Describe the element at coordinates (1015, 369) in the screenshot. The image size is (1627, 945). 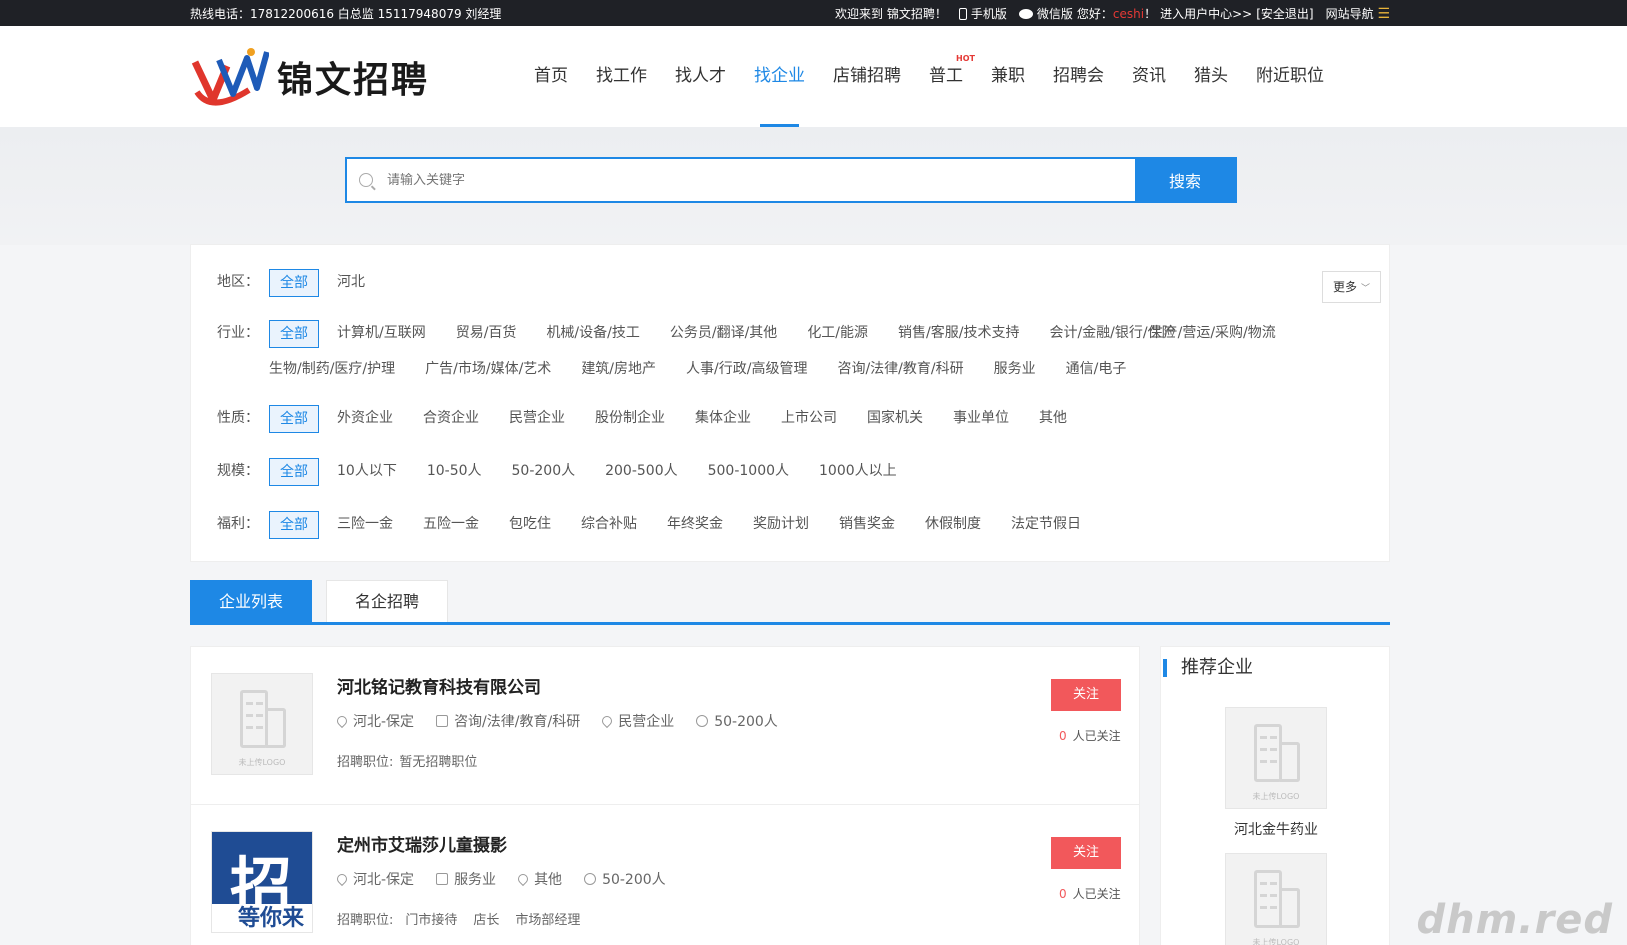
I see `filter-option: 服务业` at that location.